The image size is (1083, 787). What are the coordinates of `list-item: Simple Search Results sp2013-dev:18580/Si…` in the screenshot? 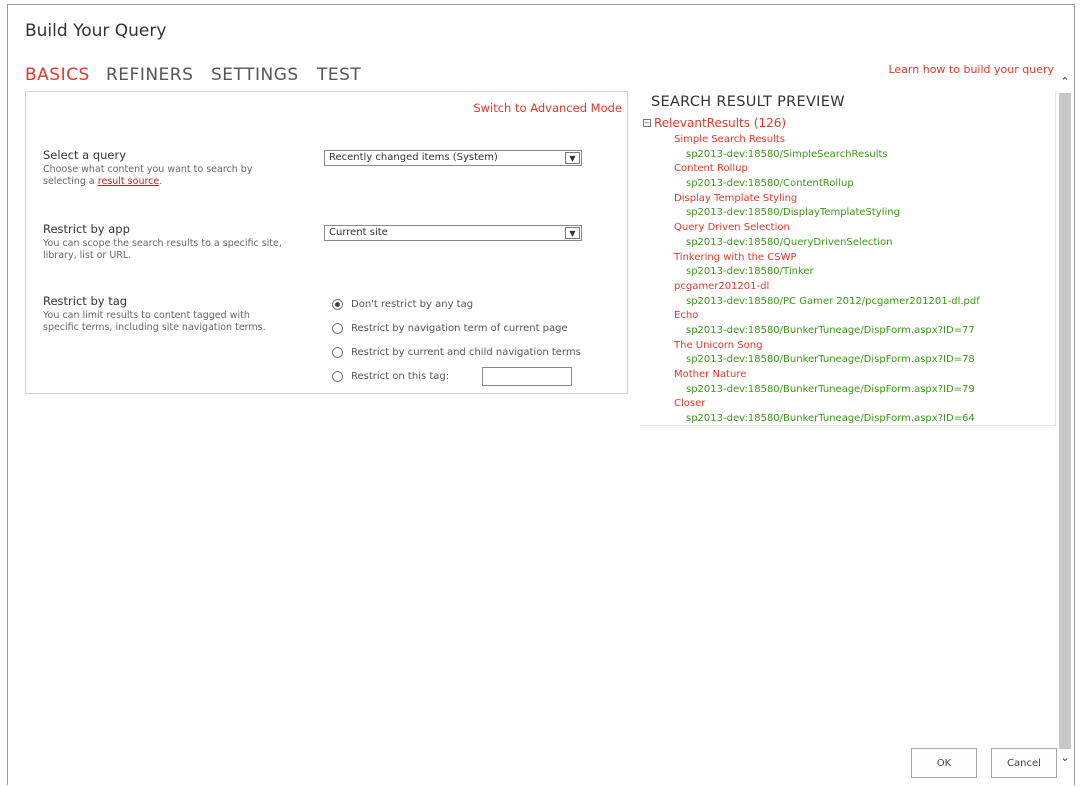 It's located at (827, 147).